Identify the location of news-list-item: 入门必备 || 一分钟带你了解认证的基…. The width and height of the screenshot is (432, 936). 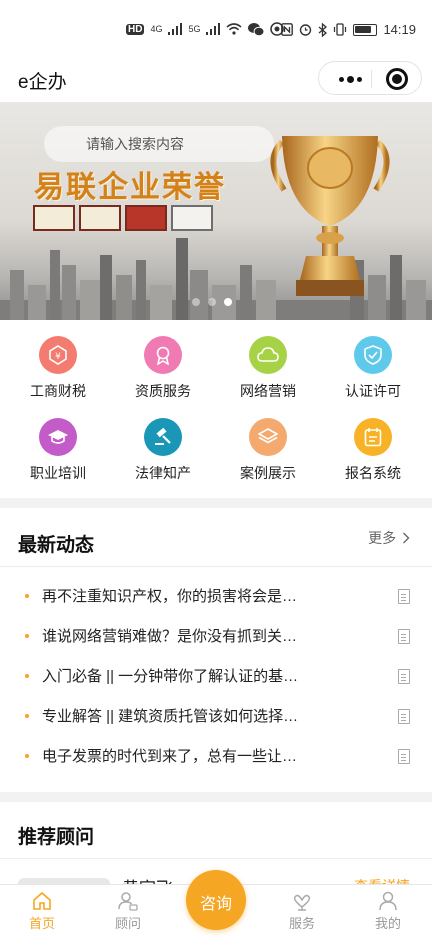
(216, 676).